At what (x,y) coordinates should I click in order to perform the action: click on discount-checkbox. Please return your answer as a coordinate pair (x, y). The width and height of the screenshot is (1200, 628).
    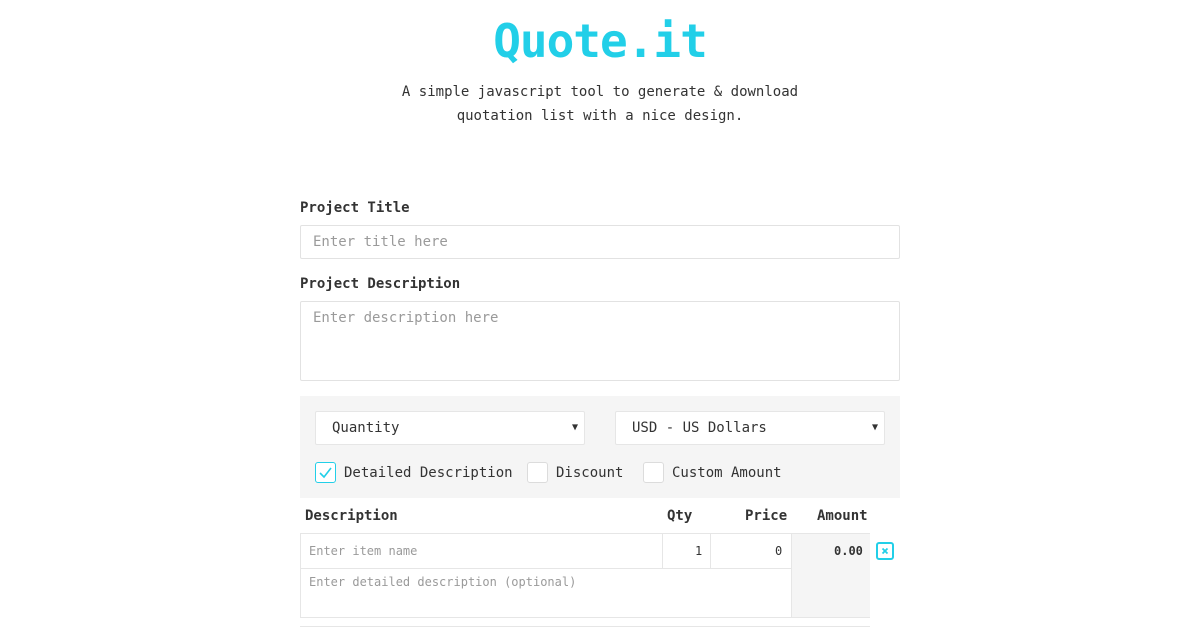
    Looking at the image, I should click on (537, 472).